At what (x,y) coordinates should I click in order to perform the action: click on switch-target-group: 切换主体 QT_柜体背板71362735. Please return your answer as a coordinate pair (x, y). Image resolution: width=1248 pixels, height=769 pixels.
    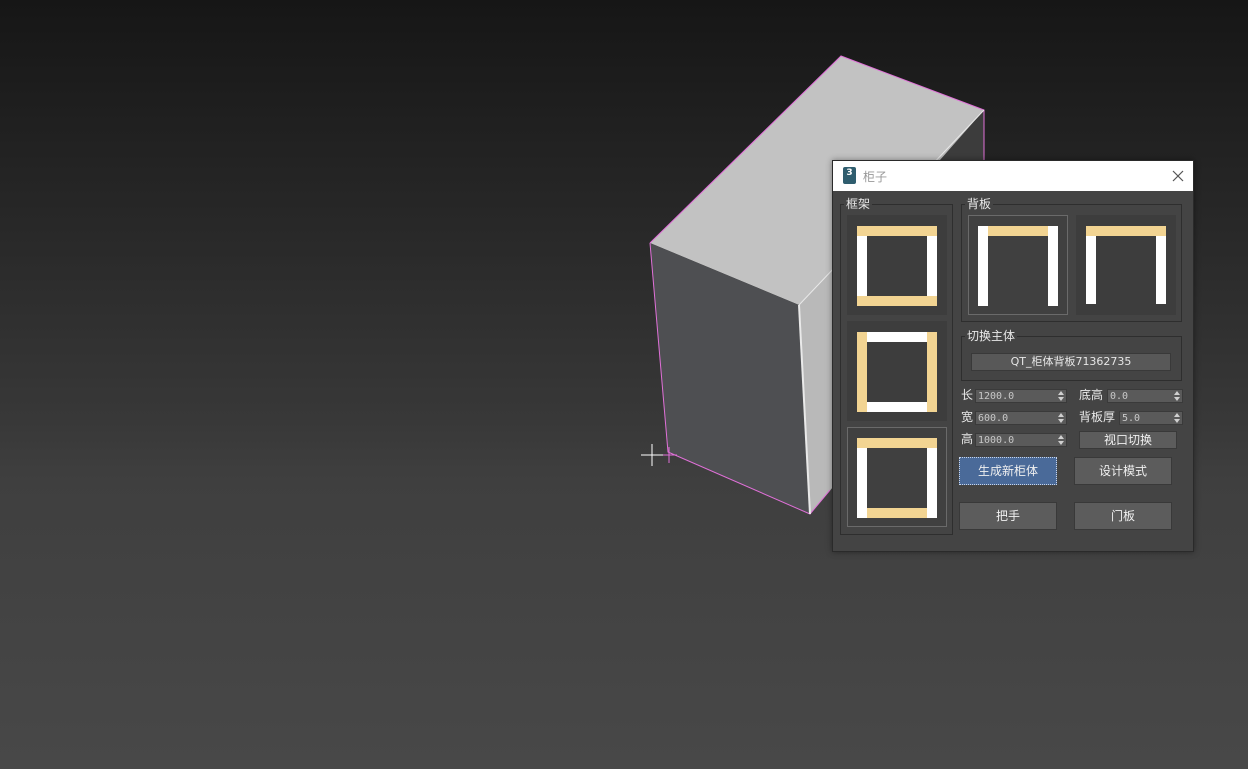
    Looking at the image, I should click on (1071, 354).